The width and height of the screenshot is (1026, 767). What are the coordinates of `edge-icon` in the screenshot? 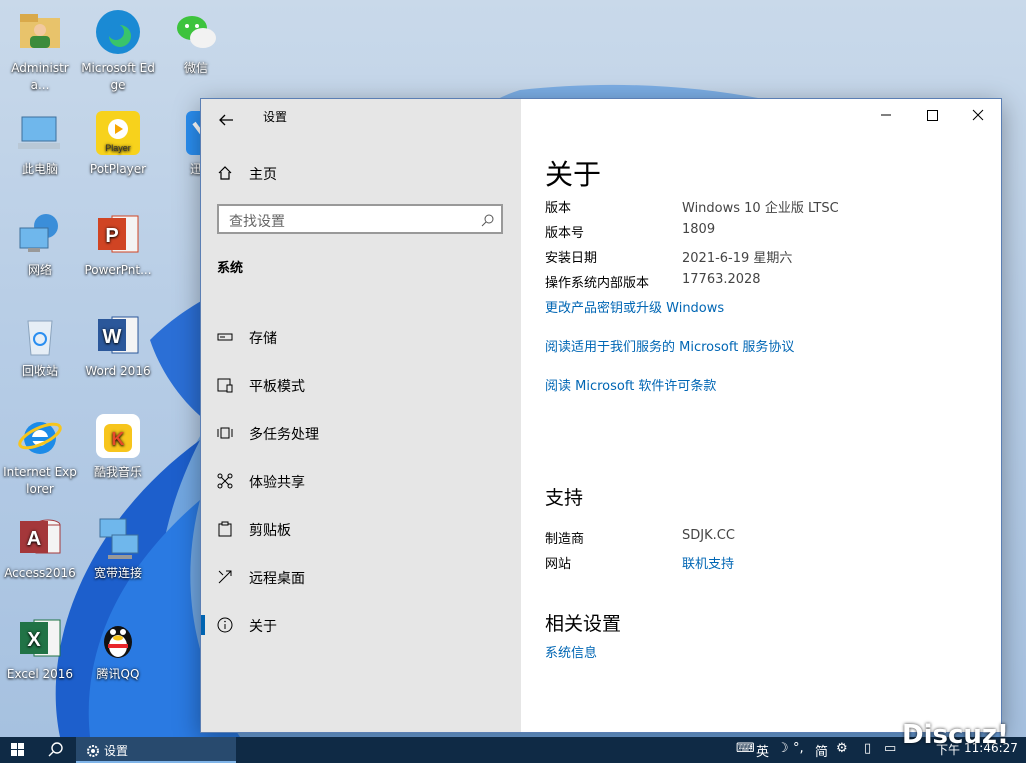 It's located at (118, 32).